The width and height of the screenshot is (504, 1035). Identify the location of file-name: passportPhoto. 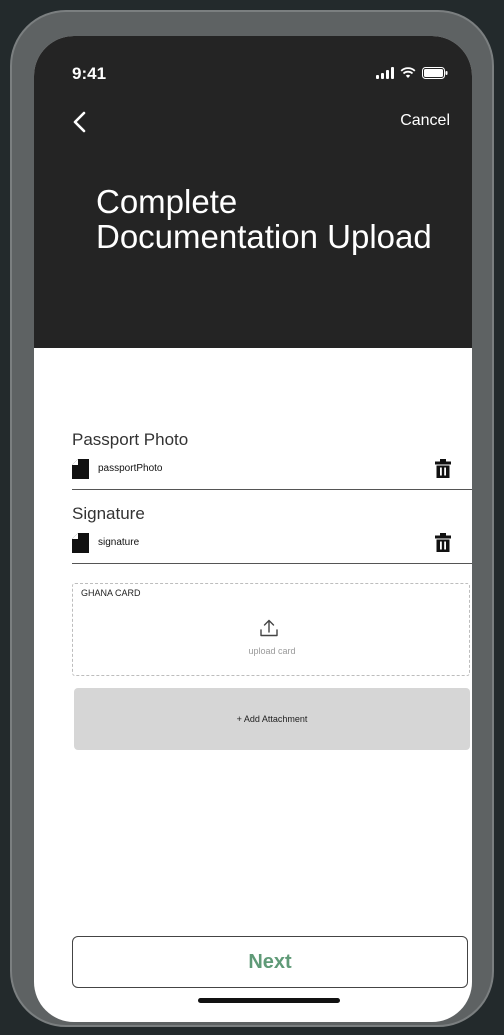
(130, 468).